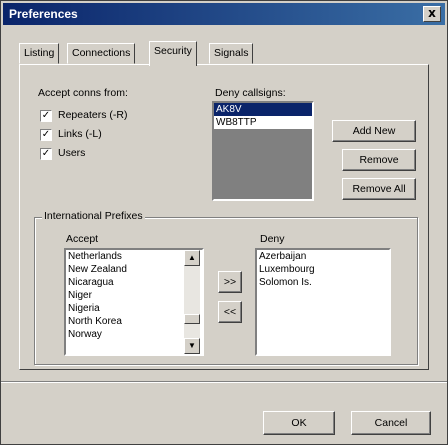  I want to click on accept-prefix-item: Norway, so click(134, 334).